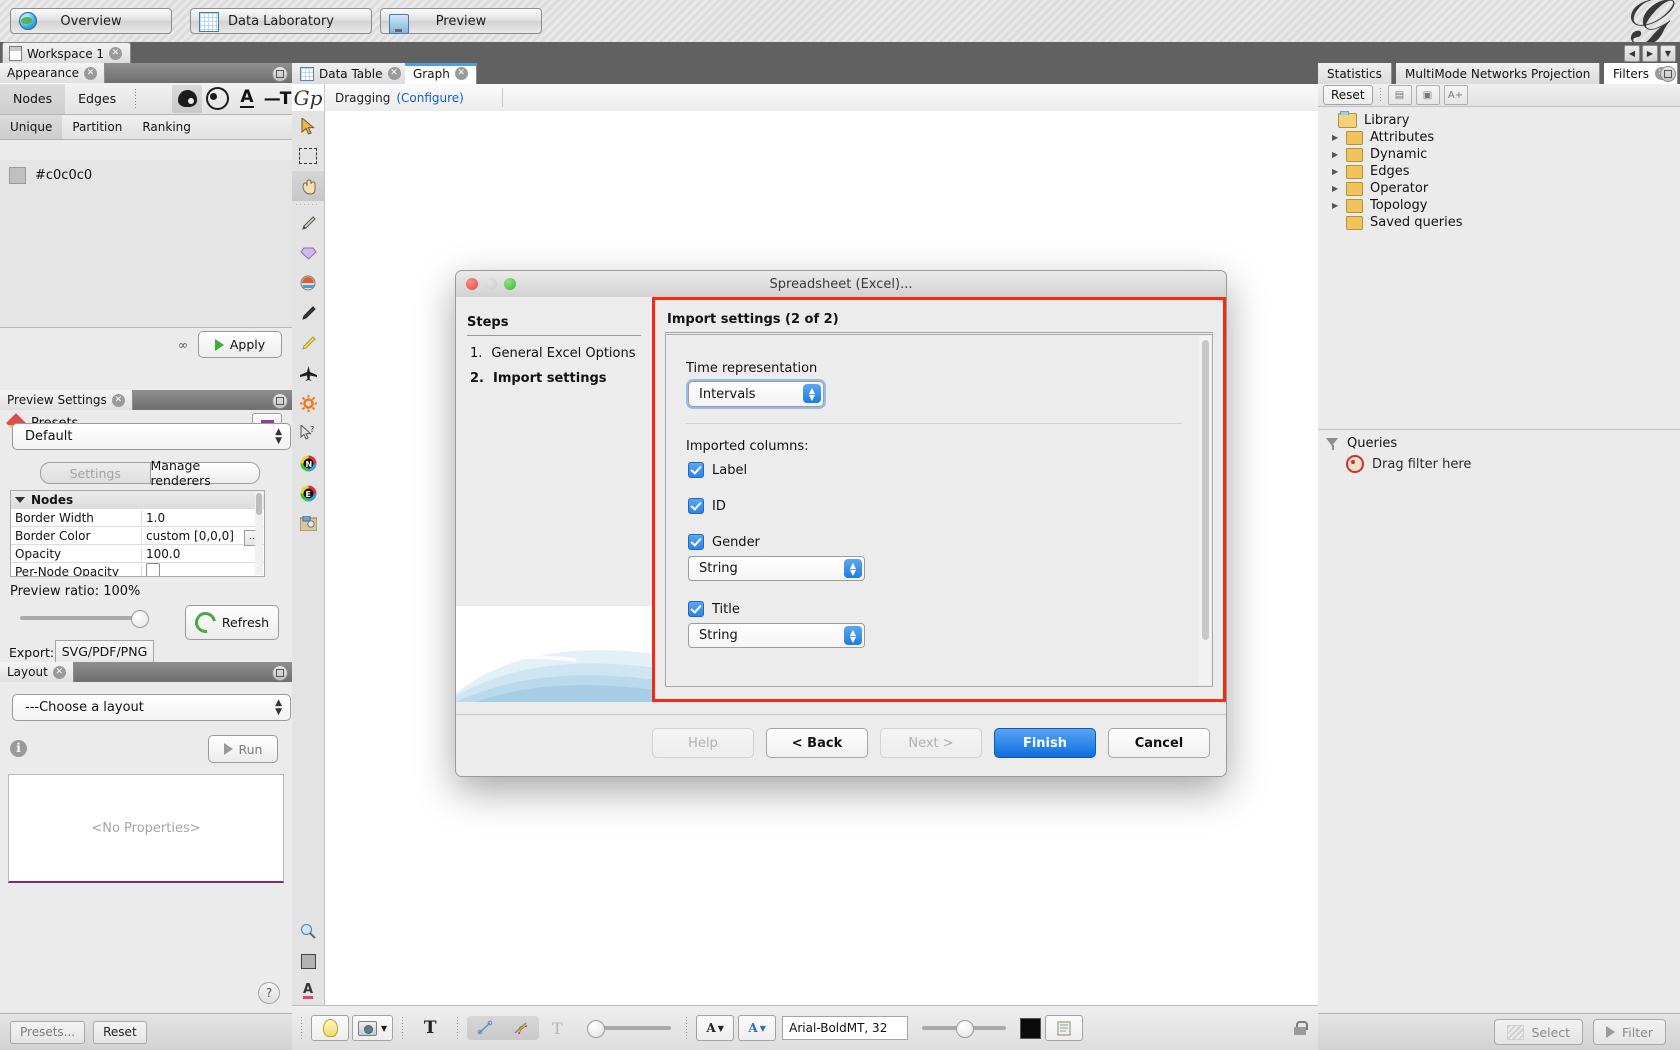  I want to click on screenshot-icon, so click(308, 523).